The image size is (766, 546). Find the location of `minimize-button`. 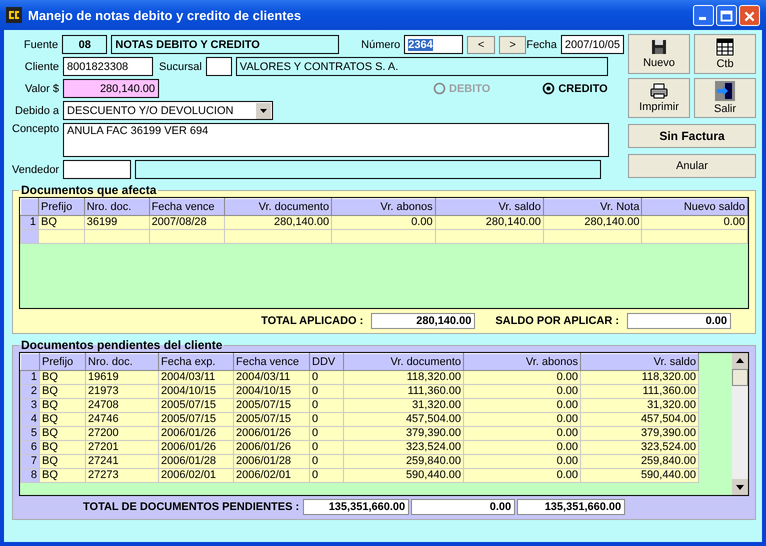

minimize-button is located at coordinates (703, 15).